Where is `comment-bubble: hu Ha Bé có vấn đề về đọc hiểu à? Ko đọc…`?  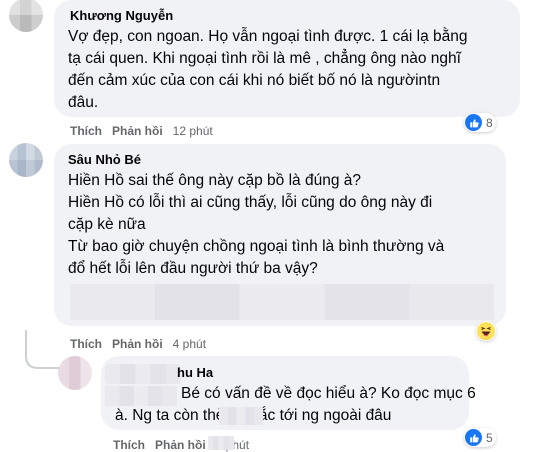 comment-bubble: hu Ha Bé có vấn đề về đọc hiểu à? Ko đọc… is located at coordinates (288, 393).